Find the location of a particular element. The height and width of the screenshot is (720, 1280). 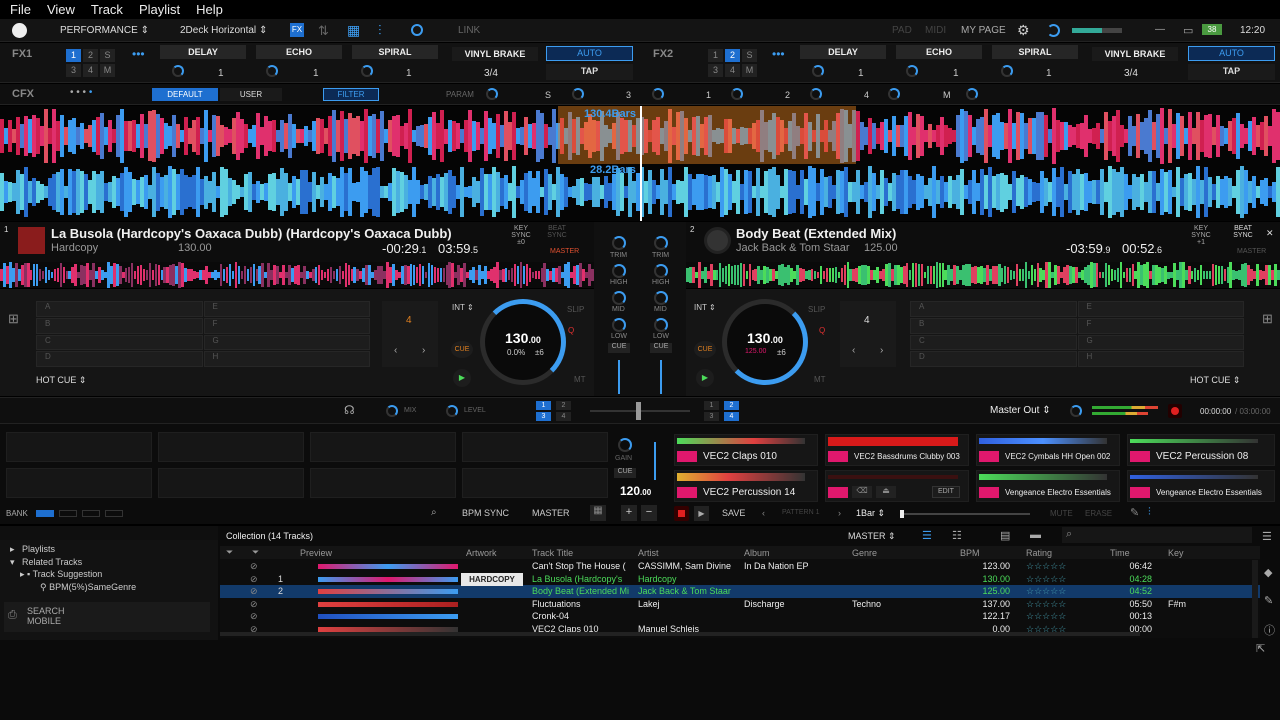

ch2-fader is located at coordinates (661, 377).